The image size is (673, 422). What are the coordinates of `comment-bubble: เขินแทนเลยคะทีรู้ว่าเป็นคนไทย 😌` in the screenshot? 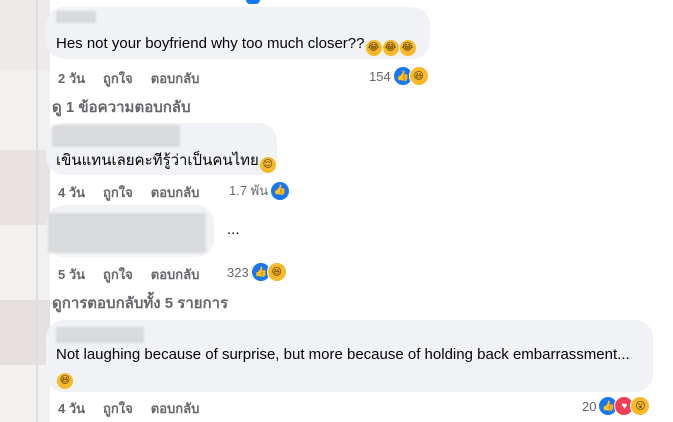 It's located at (161, 149).